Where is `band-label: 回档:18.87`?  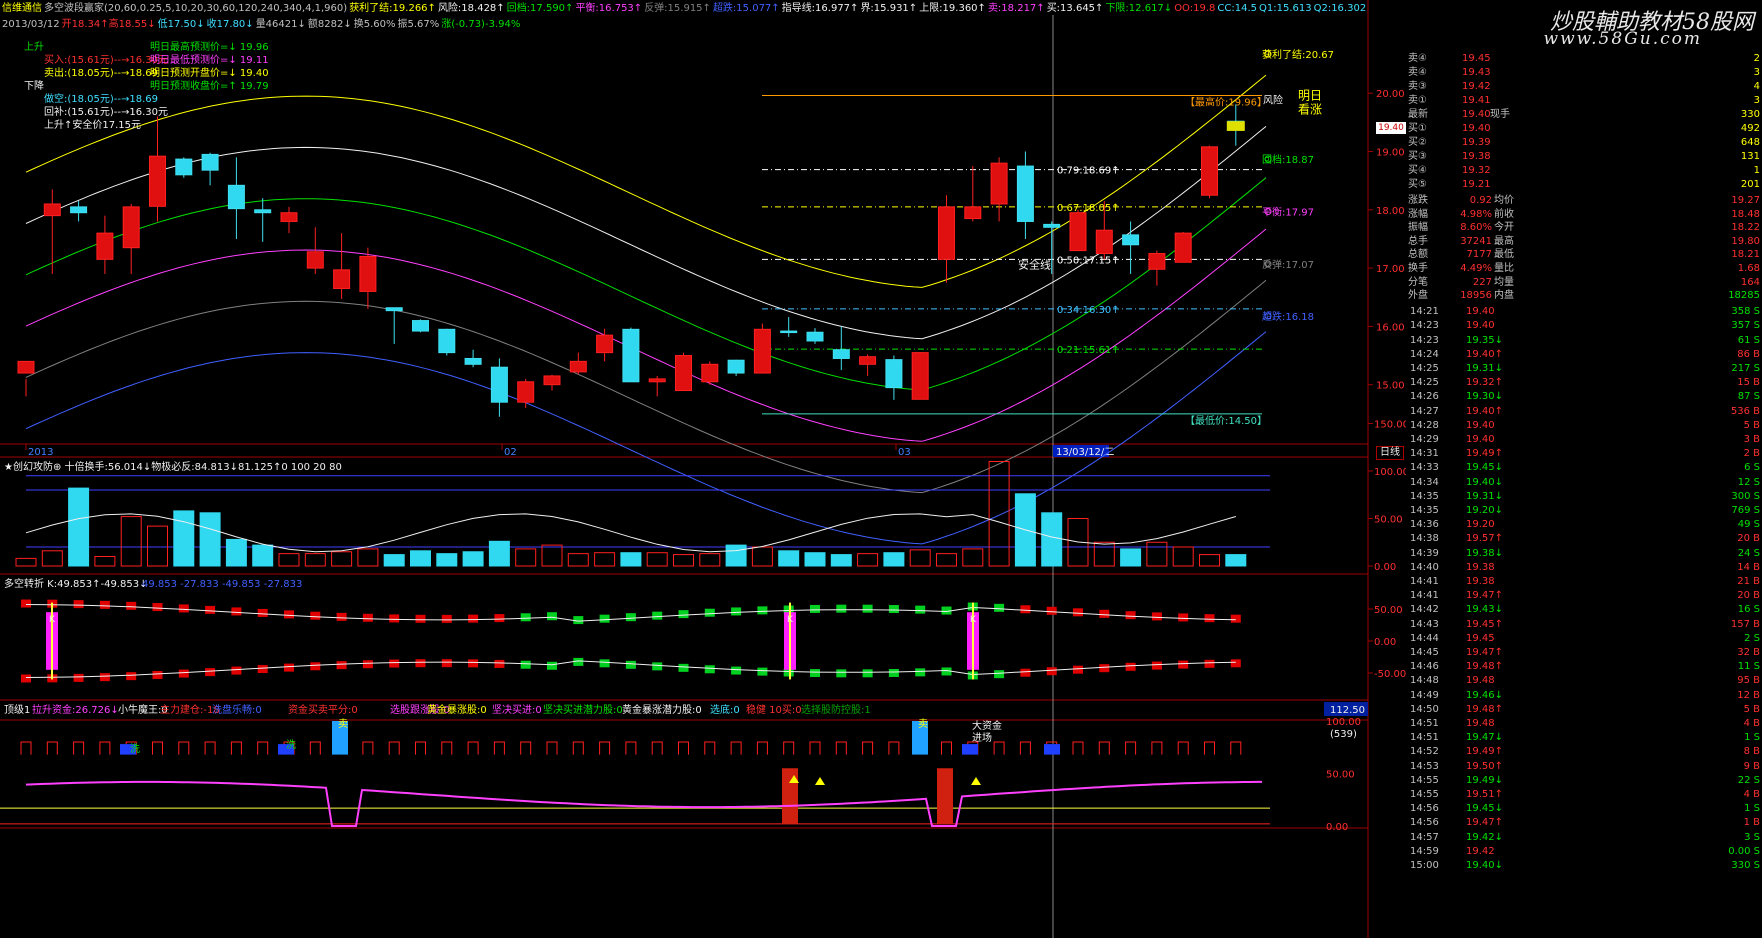
band-label: 回档:18.87 is located at coordinates (1288, 159).